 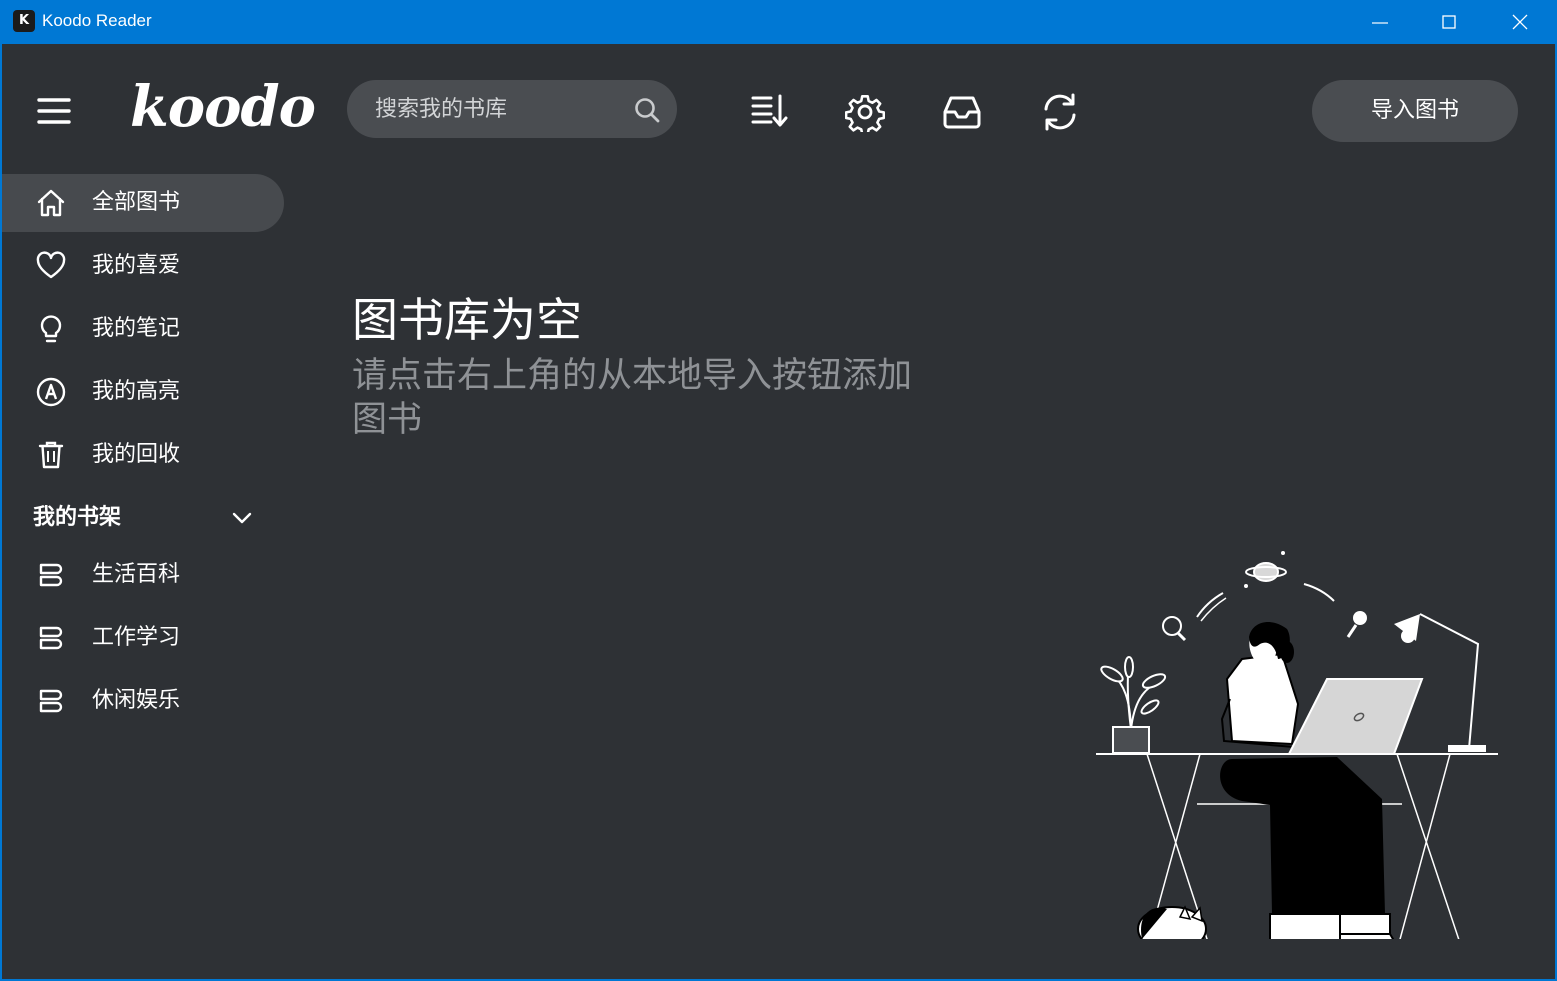 I want to click on shelf-item: 休闲娱乐, so click(x=143, y=701).